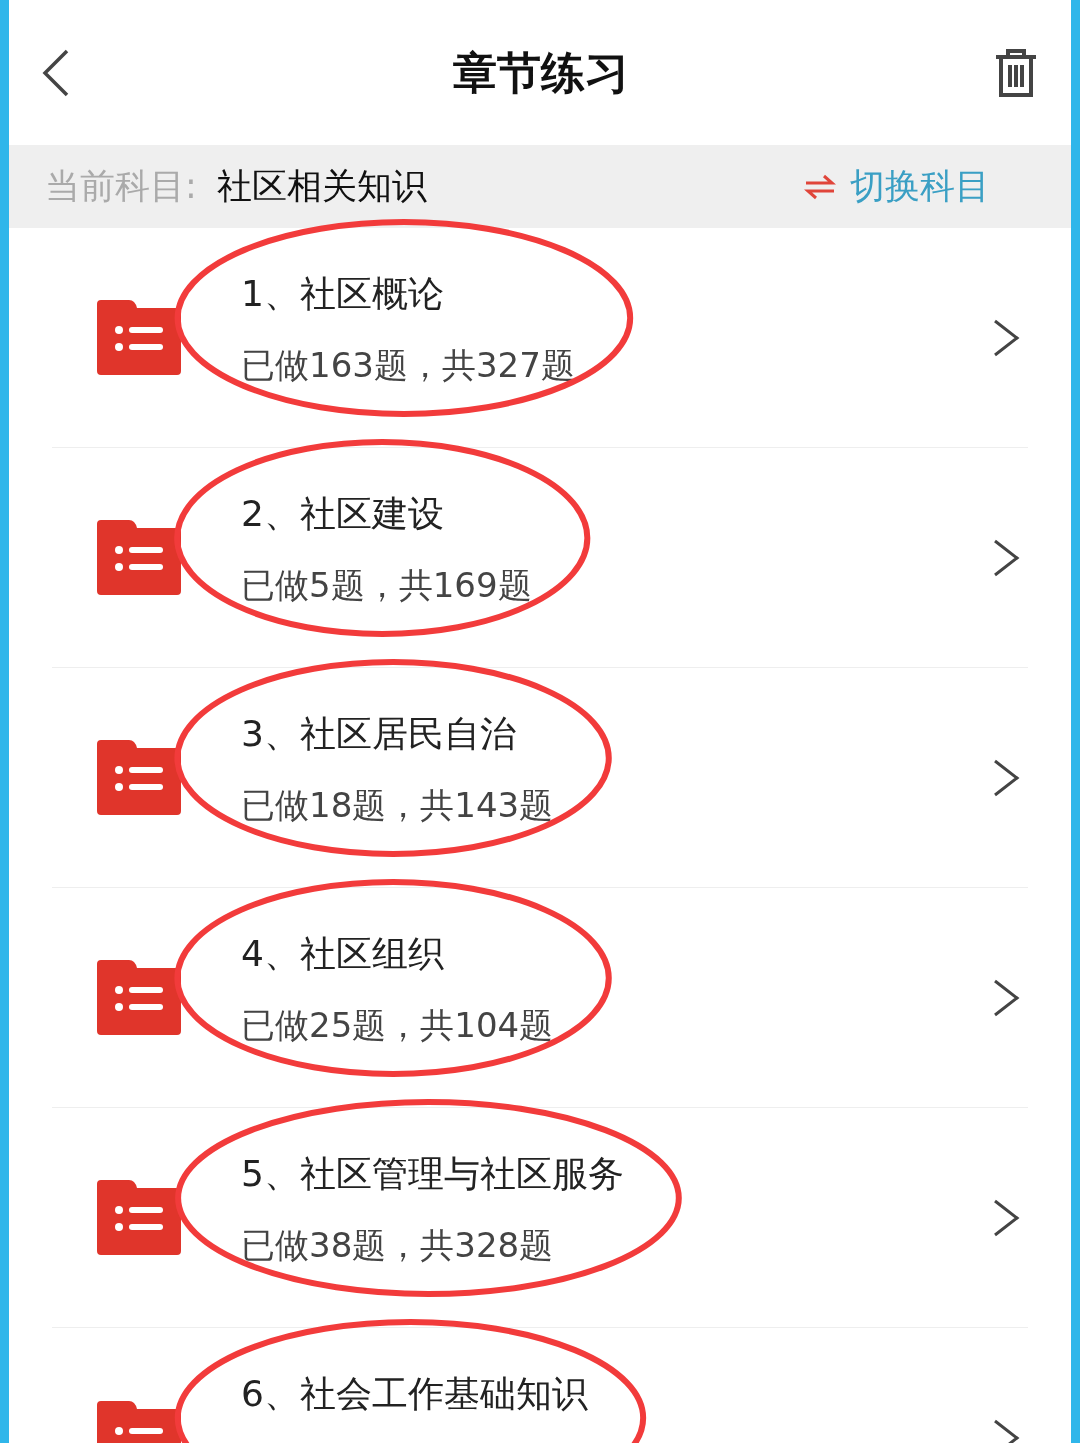  I want to click on switch-subject-button: 切换科目, so click(897, 186).